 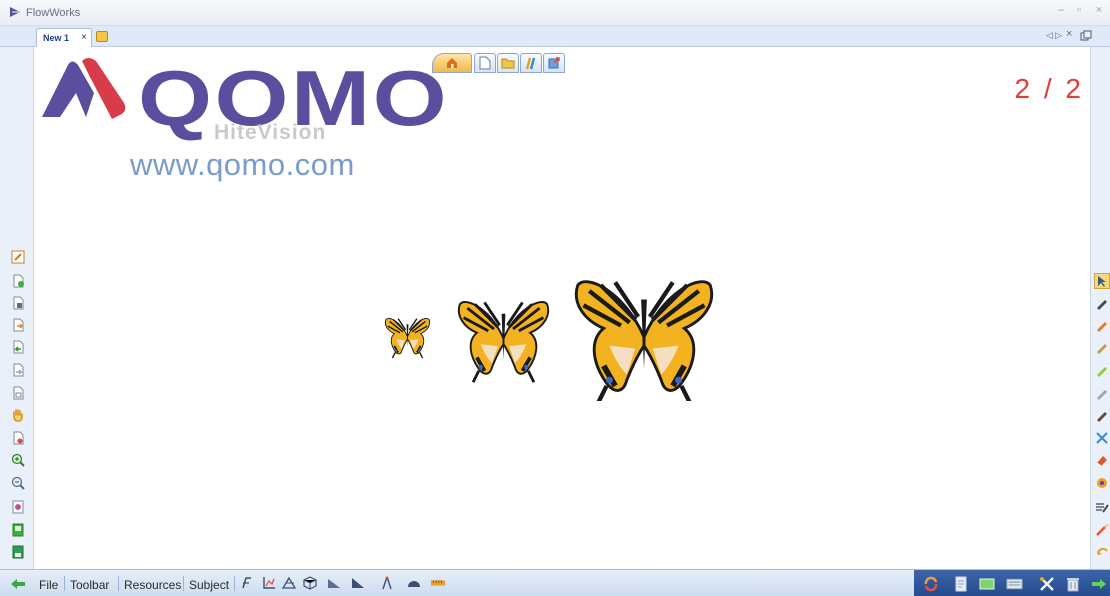 I want to click on select-arrow-icon, so click(x=1102, y=281).